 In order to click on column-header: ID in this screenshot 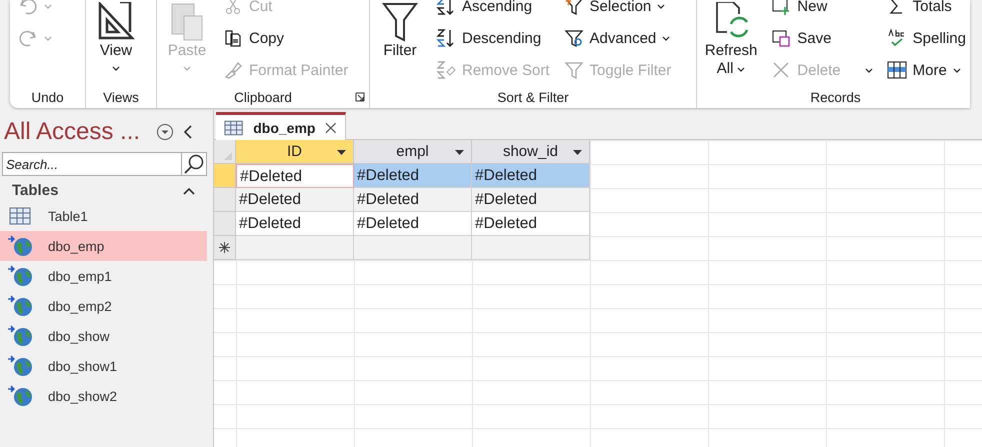, I will do `click(295, 152)`.